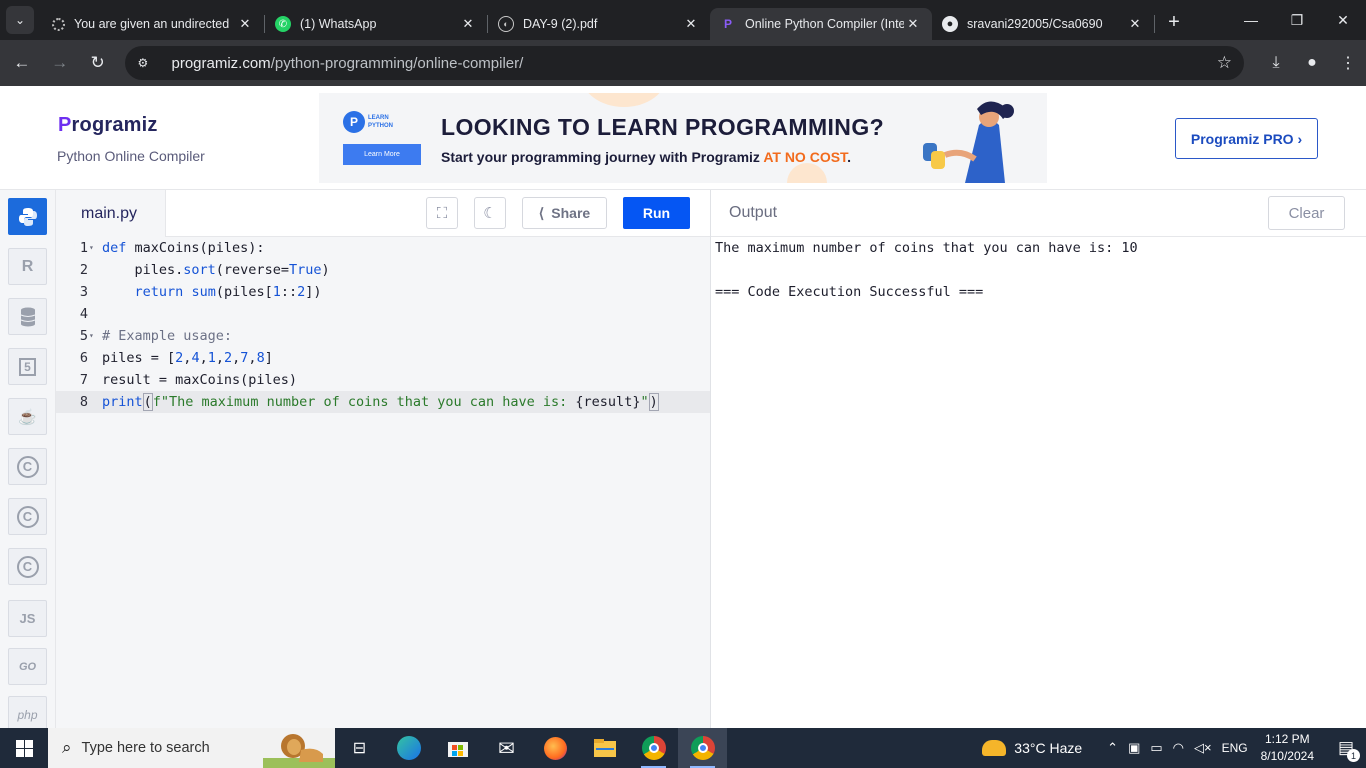 This screenshot has height=768, width=1366. I want to click on download-icon: ⤓, so click(1276, 63).